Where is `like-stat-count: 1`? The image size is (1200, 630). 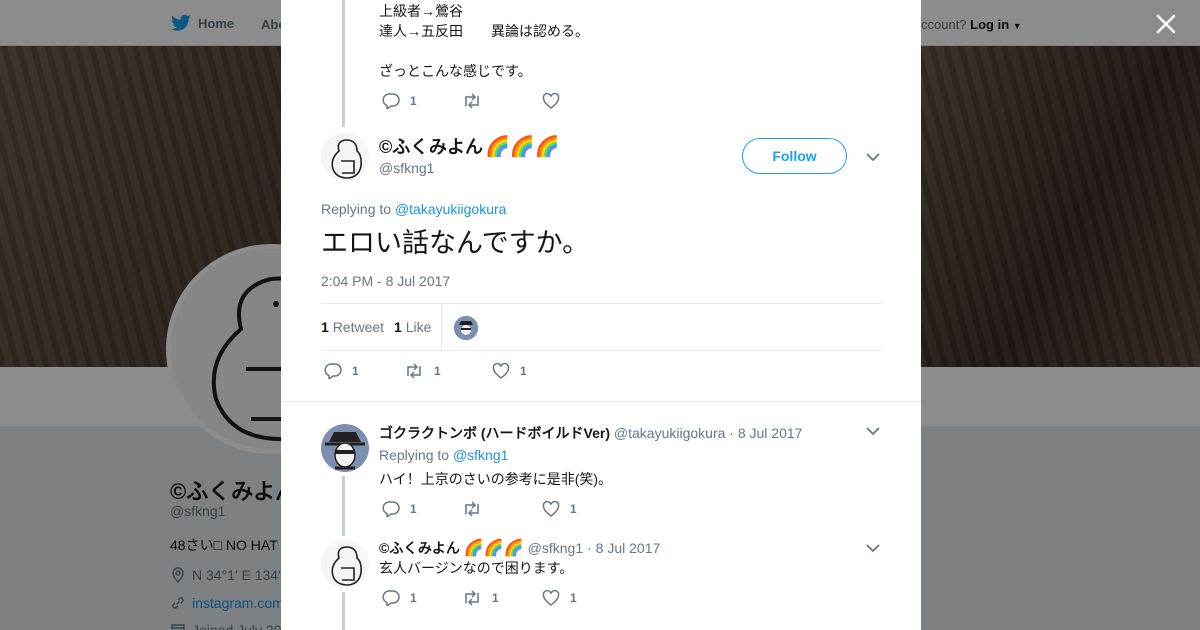
like-stat-count: 1 is located at coordinates (398, 327).